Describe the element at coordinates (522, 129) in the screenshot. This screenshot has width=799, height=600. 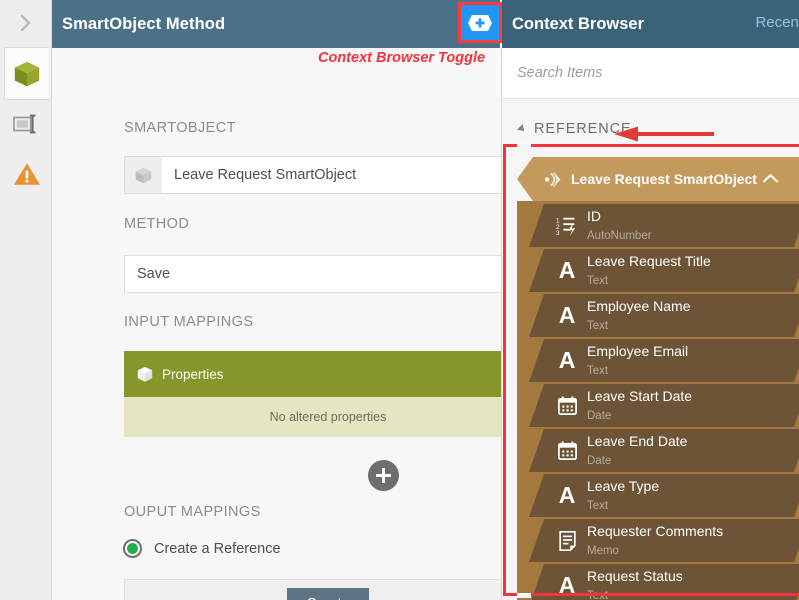
I see `triangle-collapse-icon` at that location.